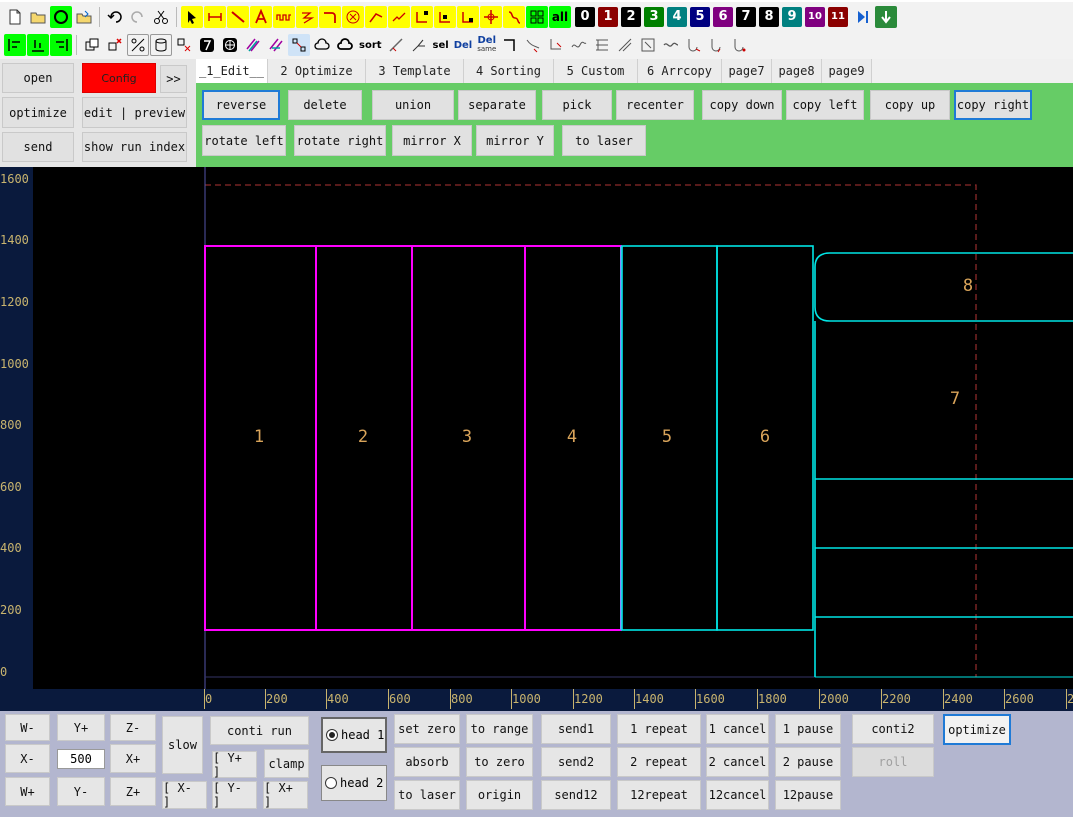 The image size is (1073, 817). I want to click on layer-1-button: 1, so click(608, 16).